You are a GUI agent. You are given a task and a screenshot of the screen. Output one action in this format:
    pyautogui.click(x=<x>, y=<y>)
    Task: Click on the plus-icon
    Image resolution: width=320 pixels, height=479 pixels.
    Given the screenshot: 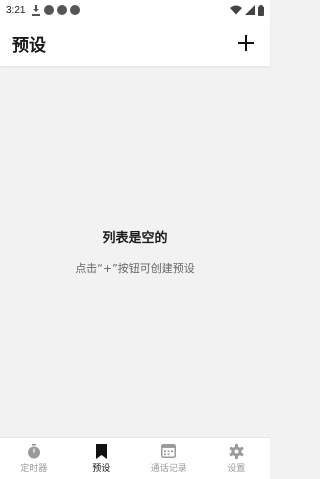 What is the action you would take?
    pyautogui.click(x=246, y=43)
    